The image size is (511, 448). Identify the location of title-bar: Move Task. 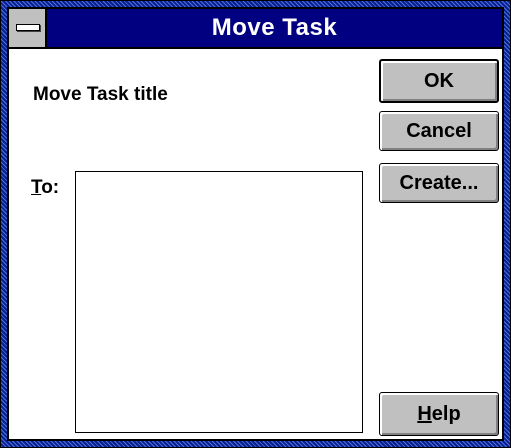
(255, 28).